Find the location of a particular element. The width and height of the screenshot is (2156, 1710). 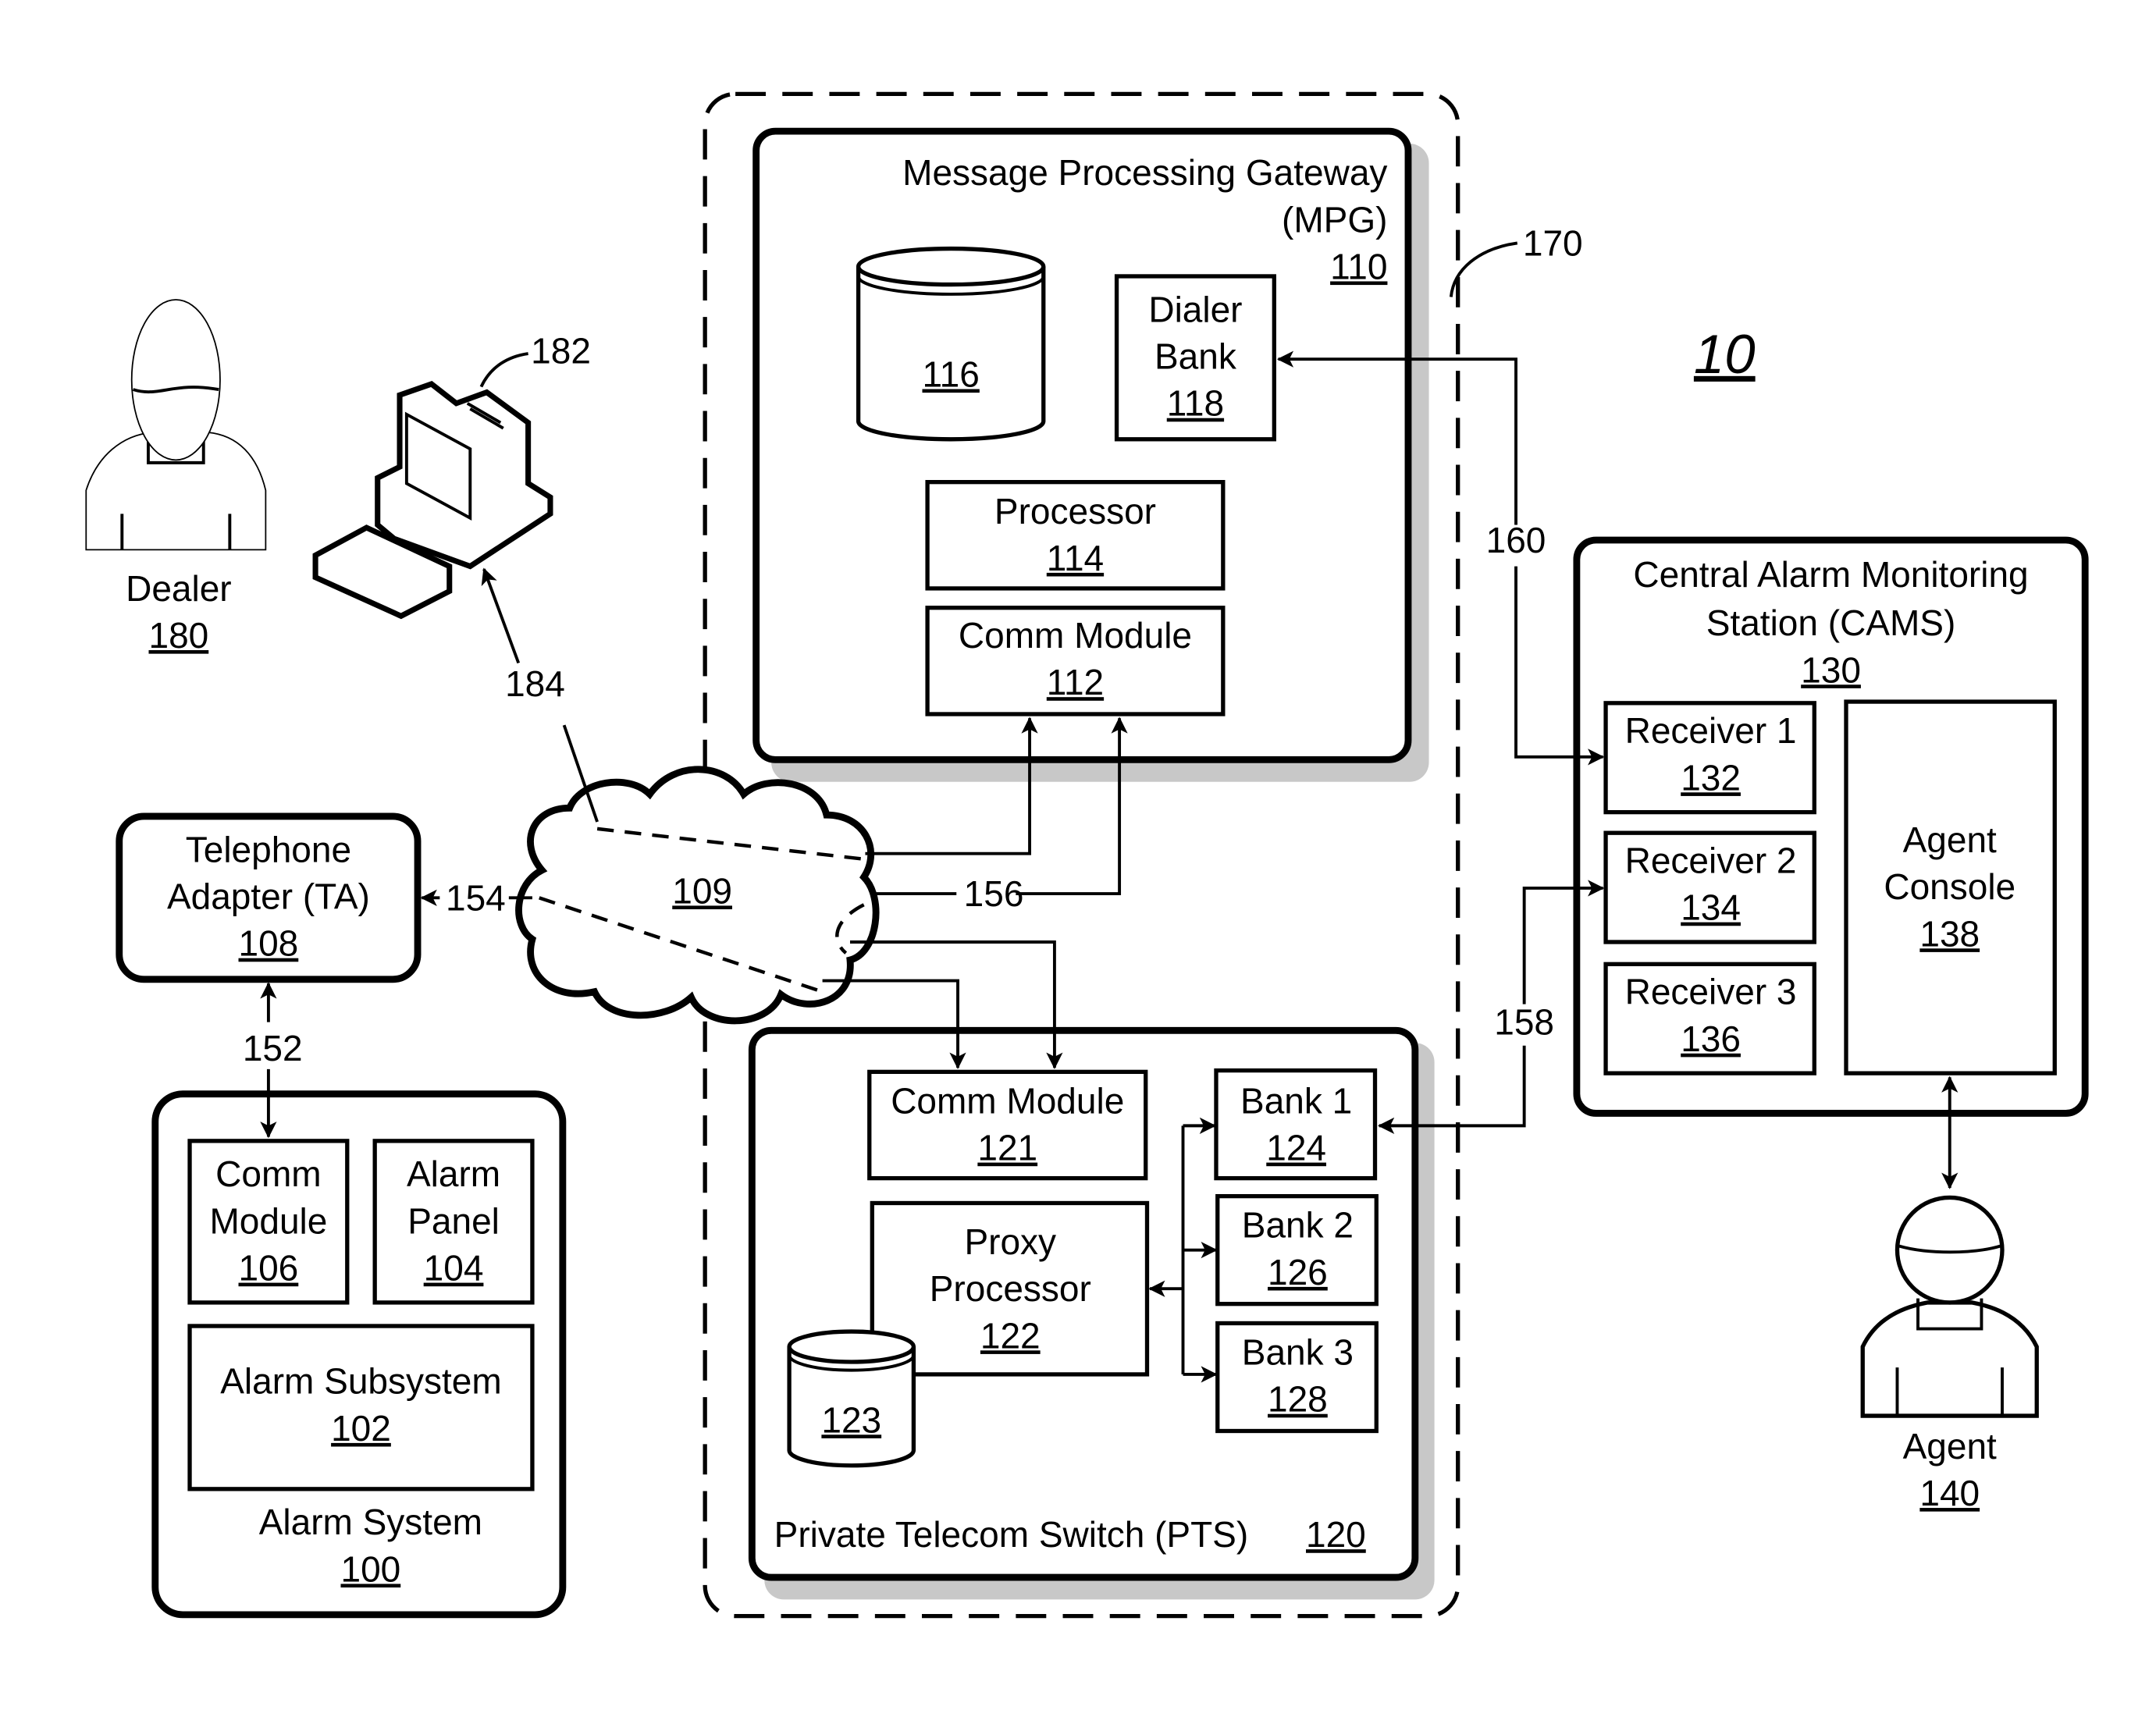

agent-console-line1: Agent is located at coordinates (1950, 839).